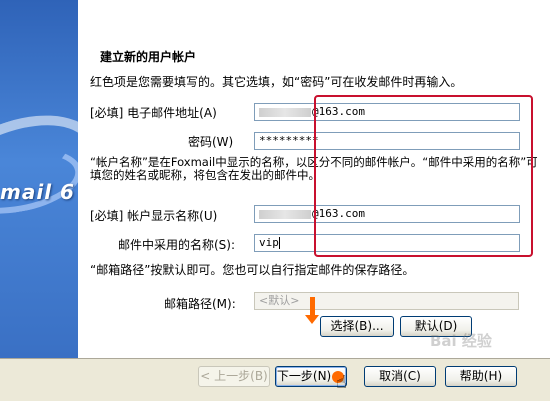 This screenshot has width=550, height=401. What do you see at coordinates (39, 179) in the screenshot?
I see `wizard-banner: mail 6` at bounding box center [39, 179].